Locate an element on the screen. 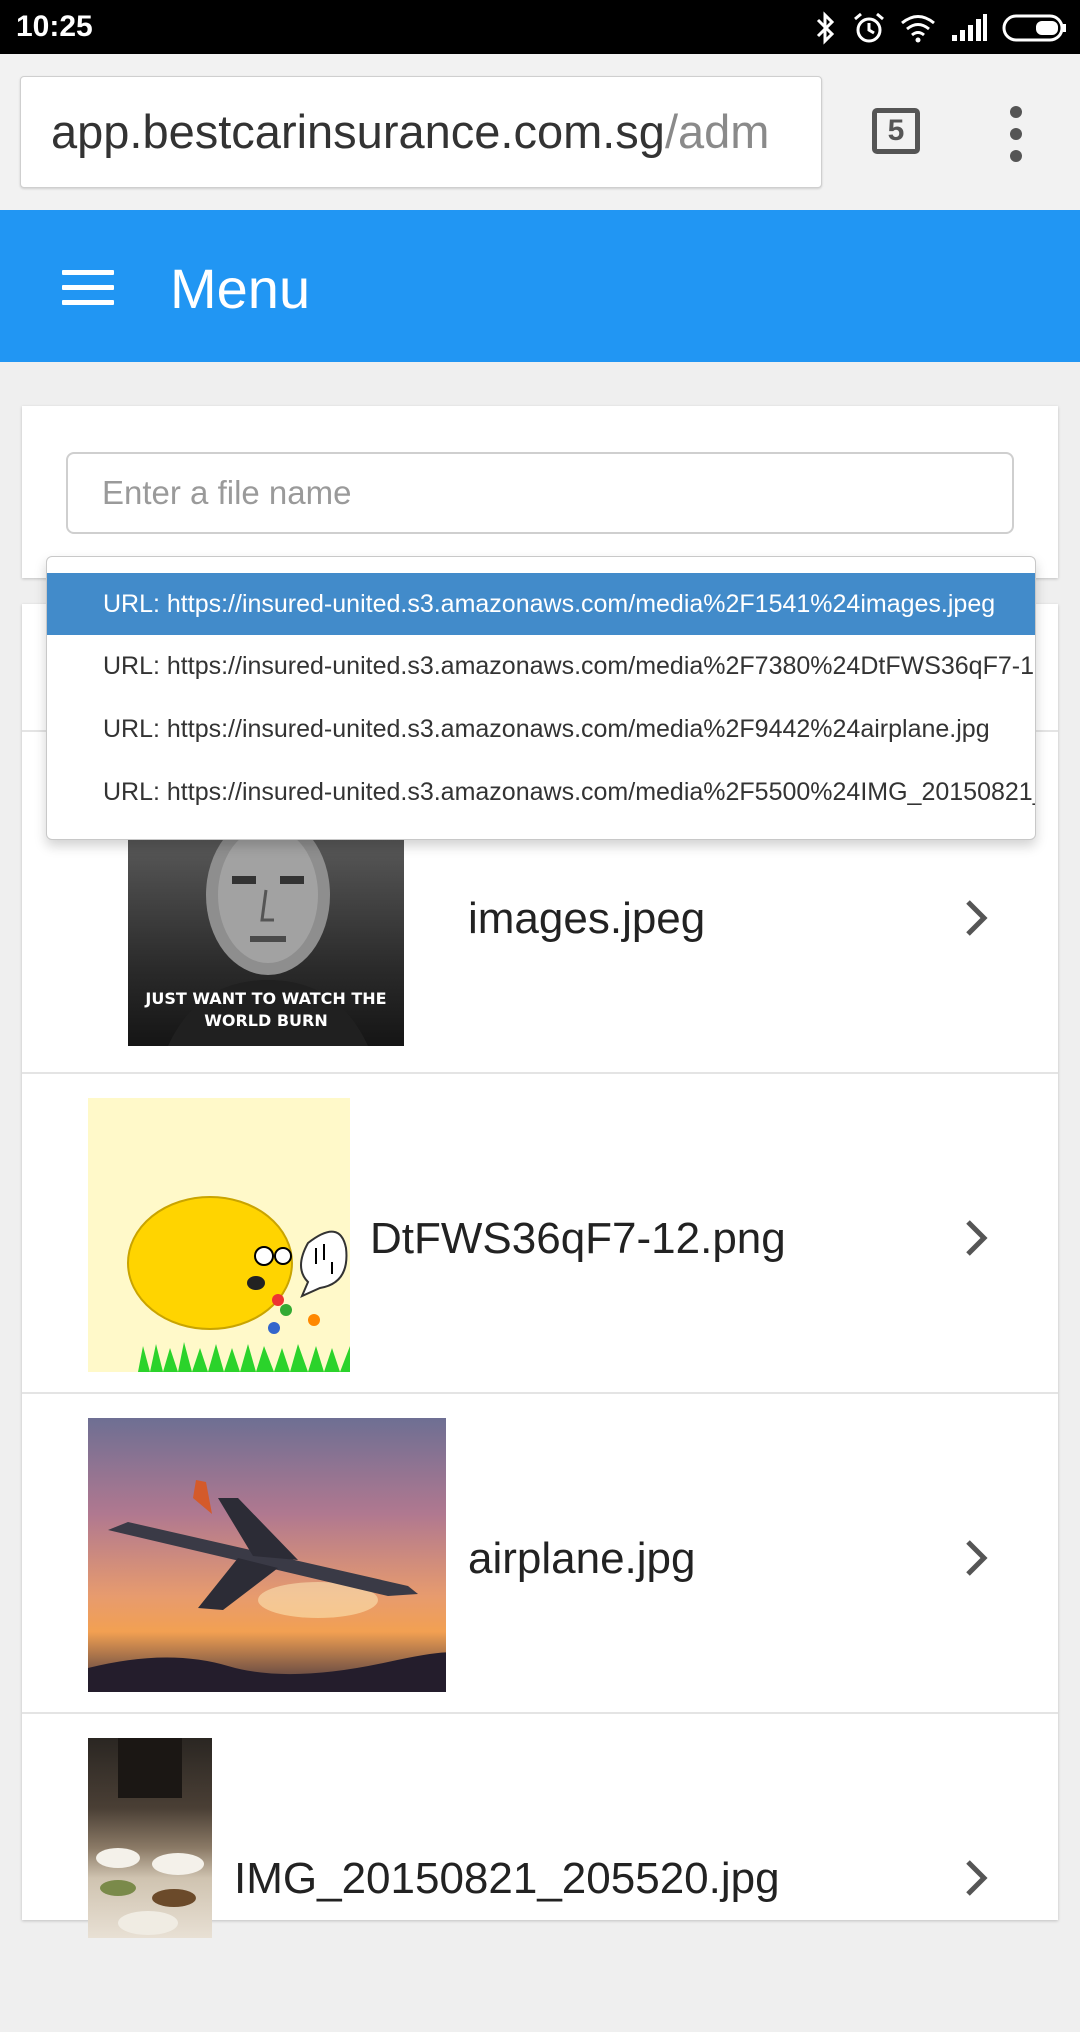 Image resolution: width=1080 pixels, height=2032 pixels. wifi-icon is located at coordinates (918, 29).